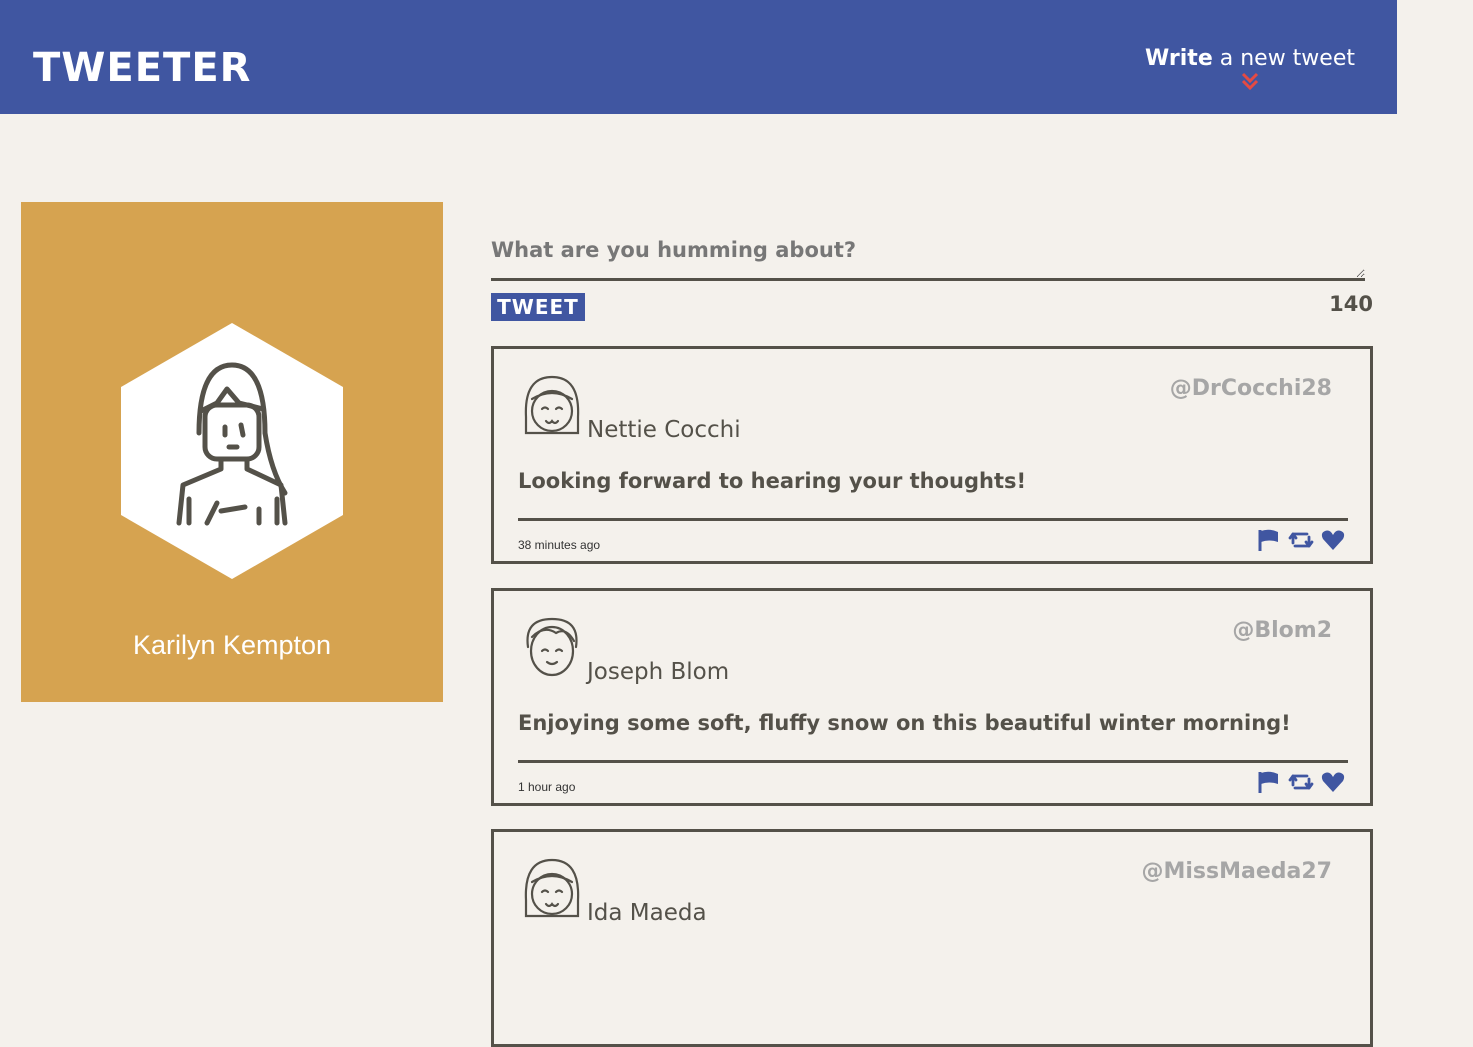  I want to click on tweet-author-name: Joseph Blom, so click(658, 672).